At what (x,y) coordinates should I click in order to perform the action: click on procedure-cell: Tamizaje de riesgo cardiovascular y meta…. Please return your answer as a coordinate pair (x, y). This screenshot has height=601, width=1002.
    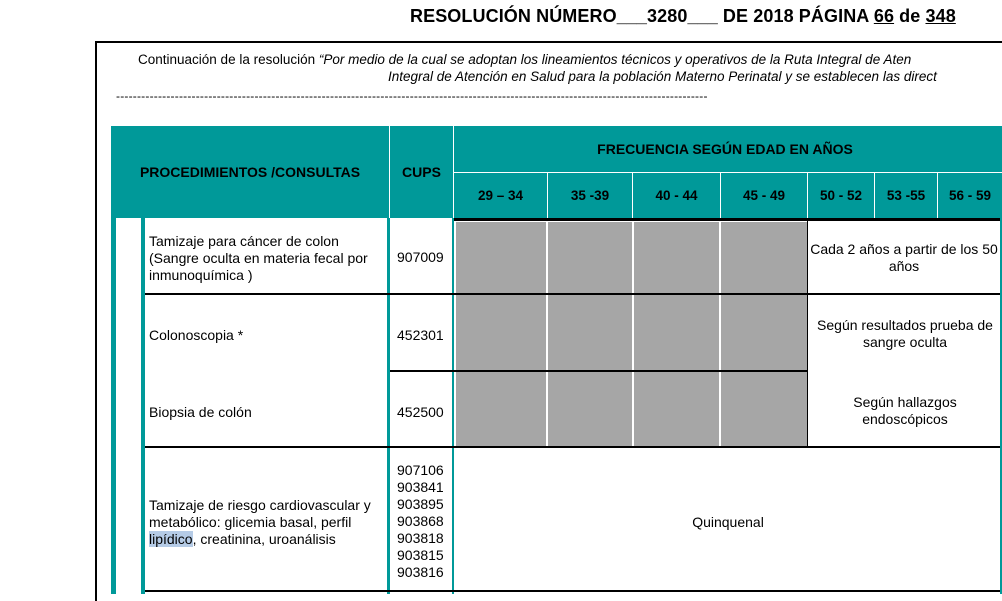
    Looking at the image, I should click on (267, 522).